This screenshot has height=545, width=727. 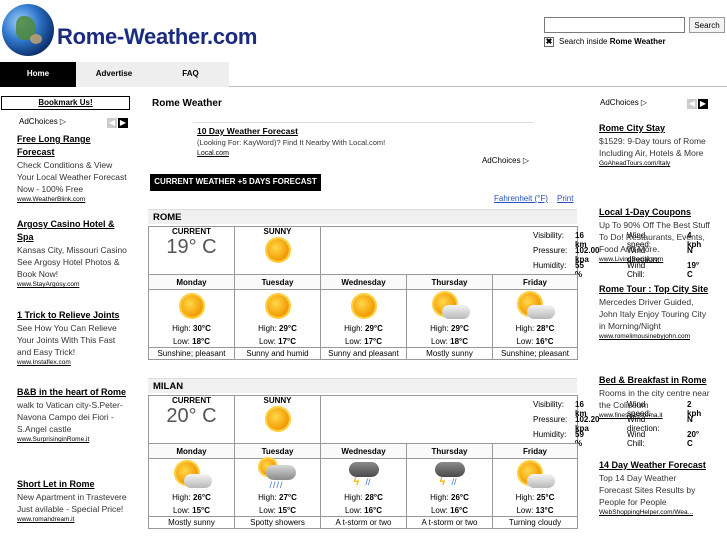 I want to click on ad-title: Argosy Casino Hotel & Spa, so click(x=73, y=231).